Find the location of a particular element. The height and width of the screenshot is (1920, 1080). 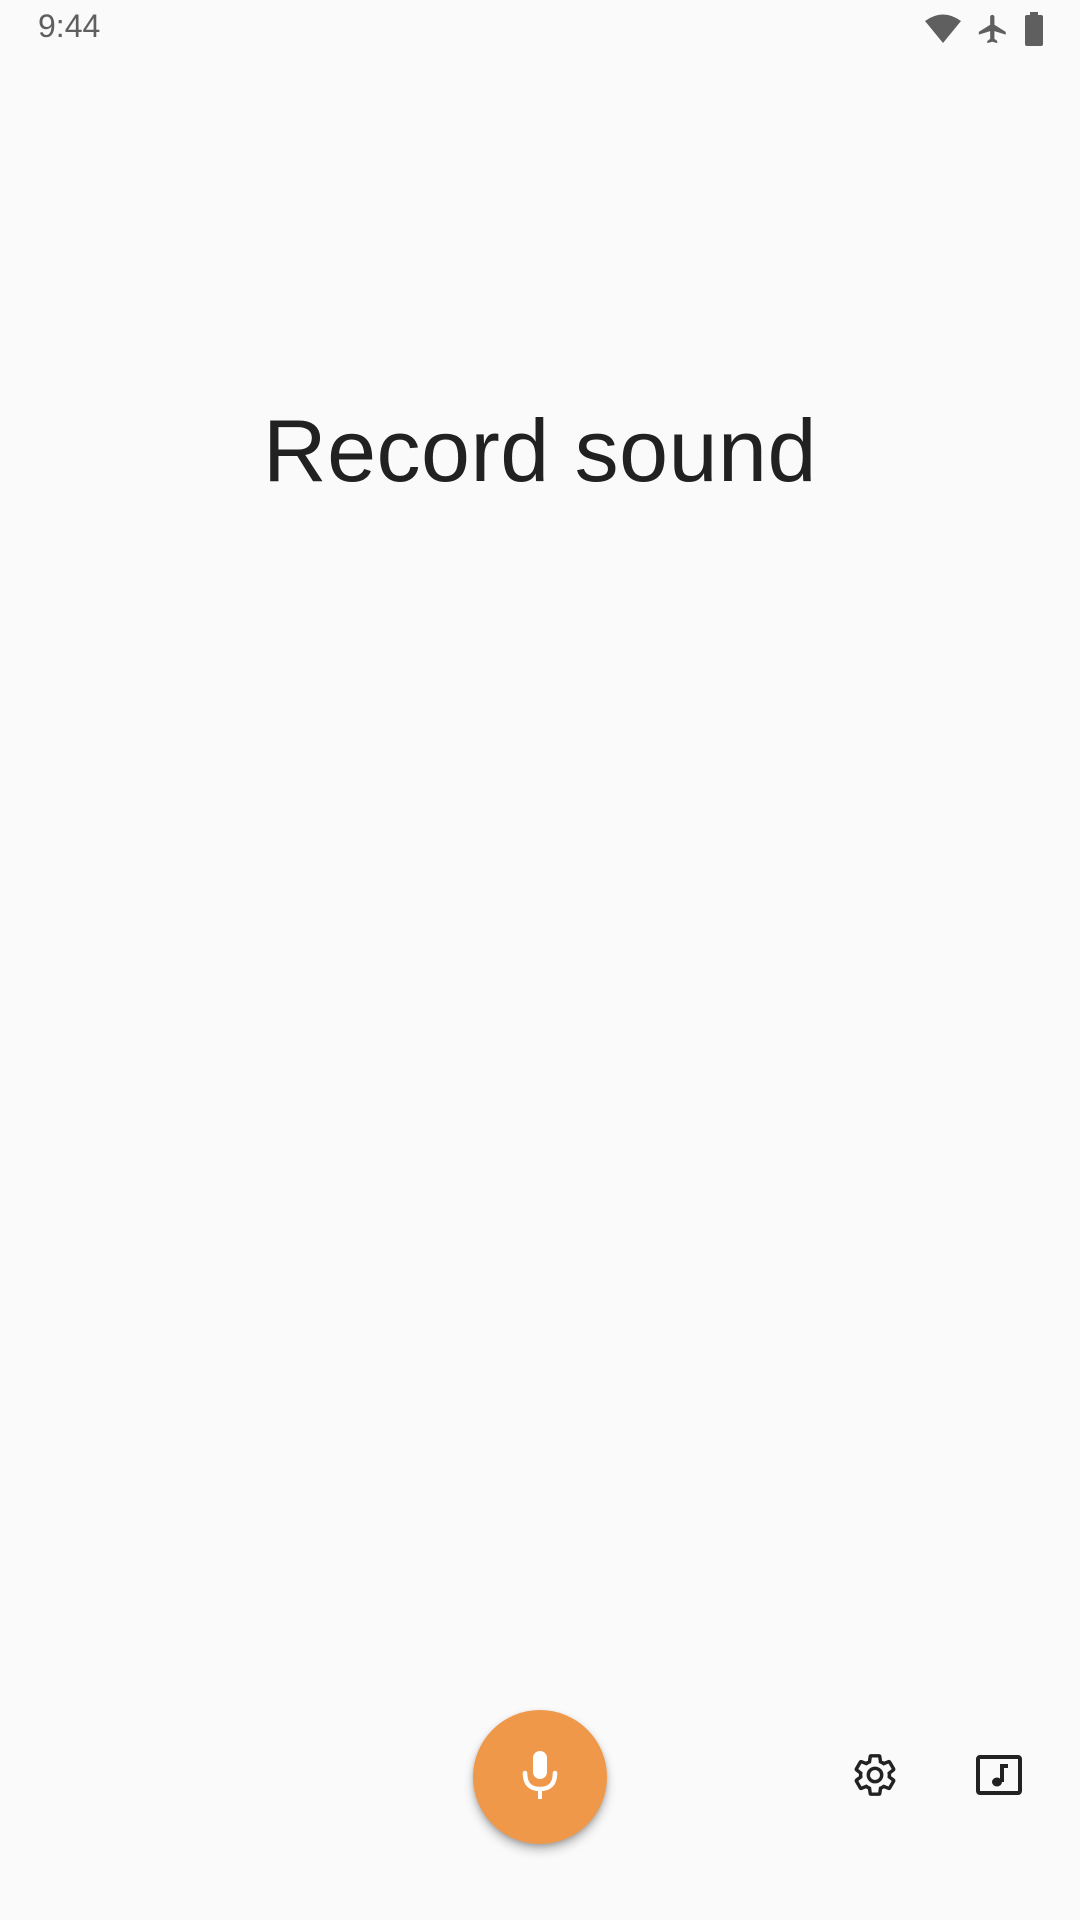

airplane-mode-icon is located at coordinates (993, 29).